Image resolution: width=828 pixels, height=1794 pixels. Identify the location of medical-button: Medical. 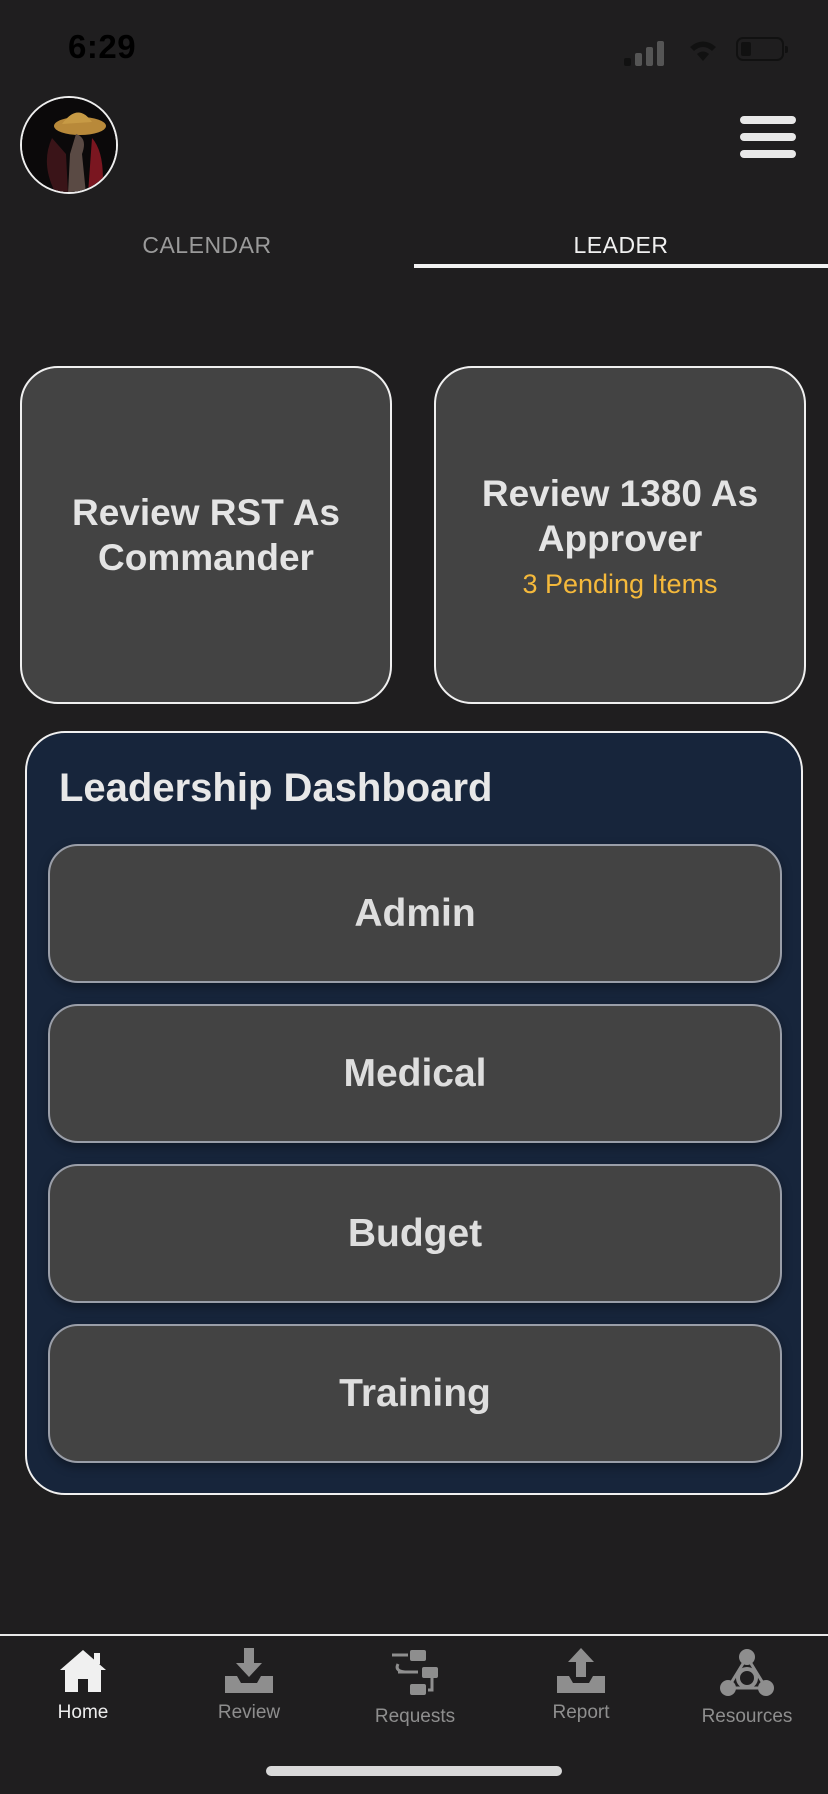
(415, 1073).